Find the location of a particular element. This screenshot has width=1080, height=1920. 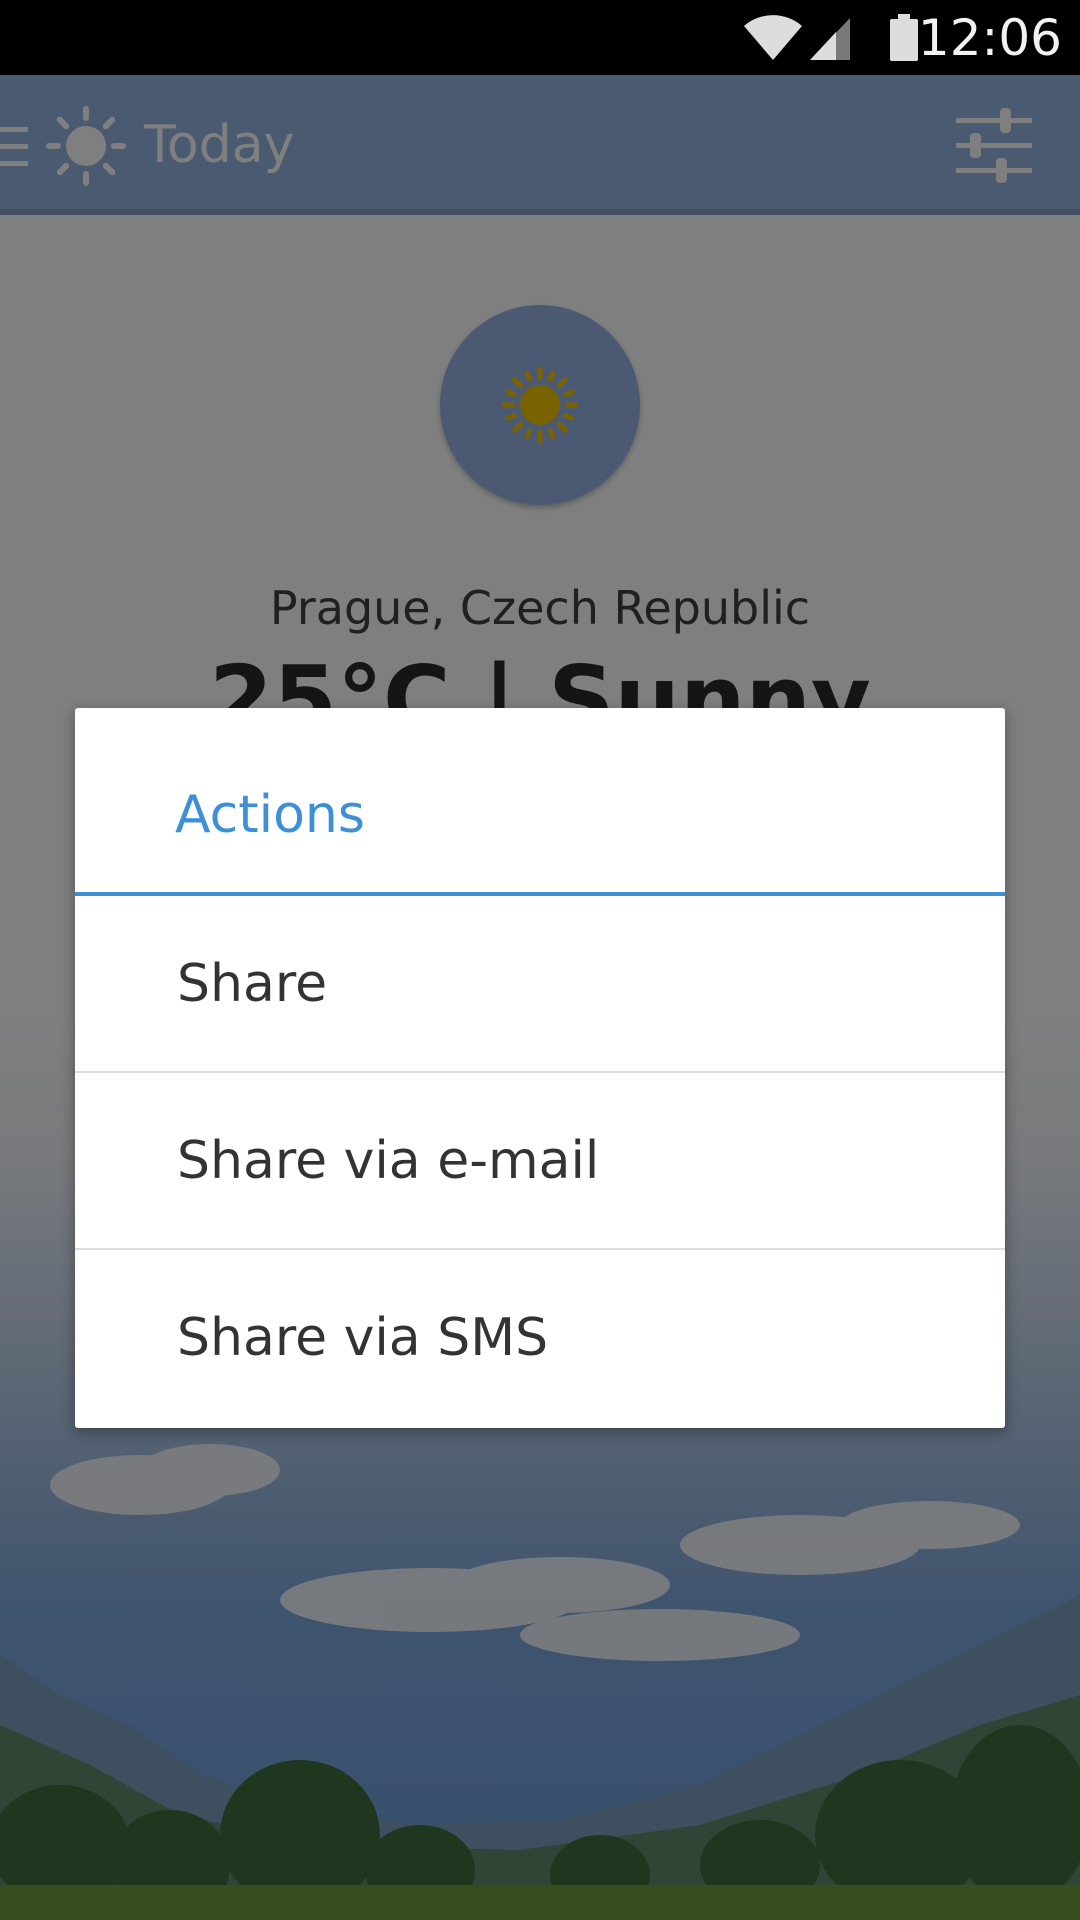

share-via-sms-option: Share via SMS is located at coordinates (540, 1338).